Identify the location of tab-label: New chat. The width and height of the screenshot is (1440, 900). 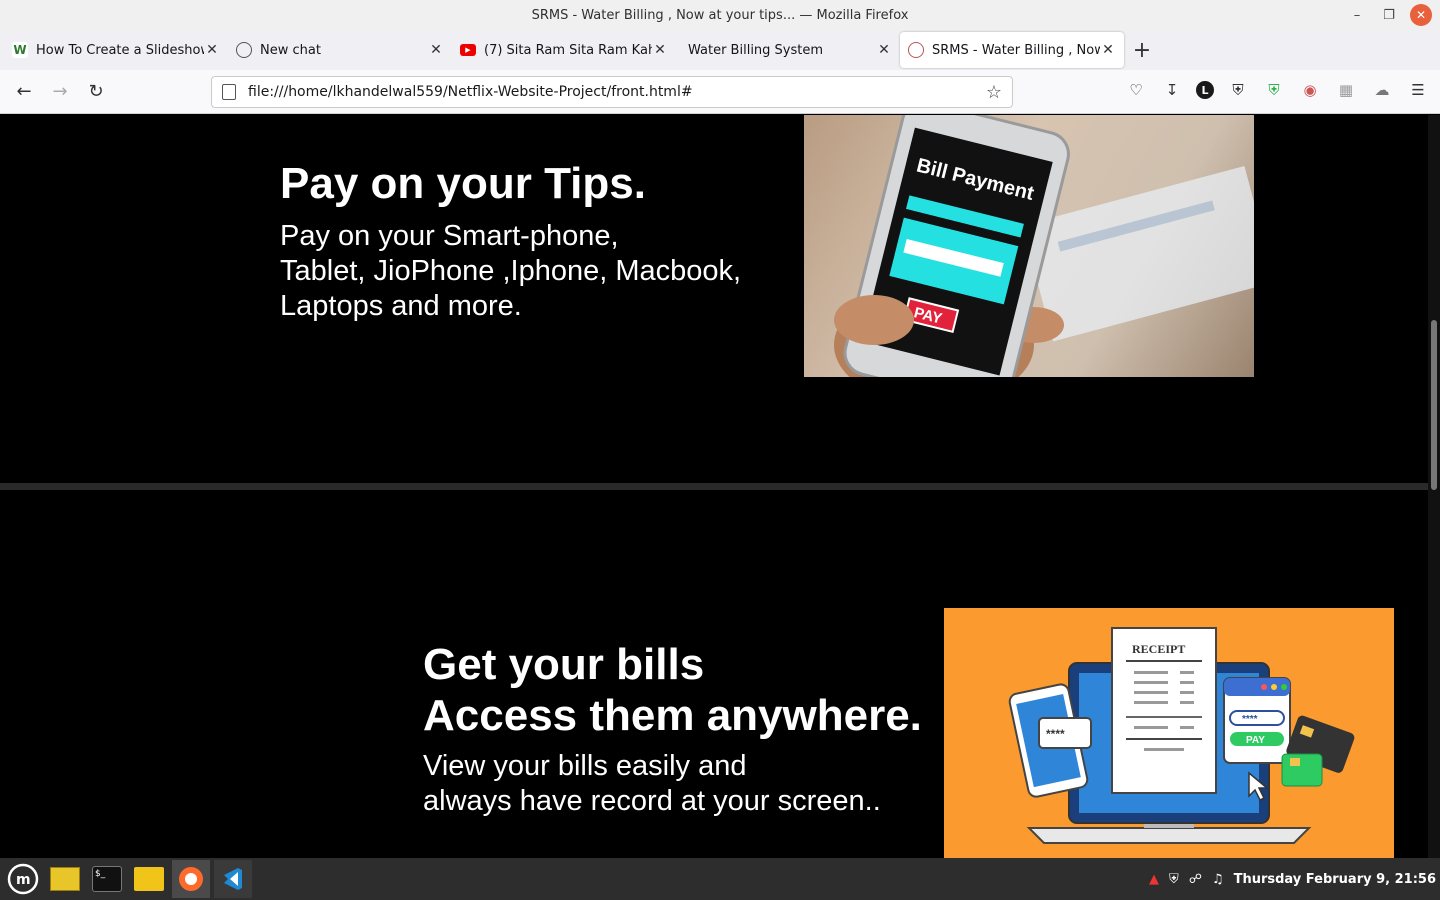
(290, 50).